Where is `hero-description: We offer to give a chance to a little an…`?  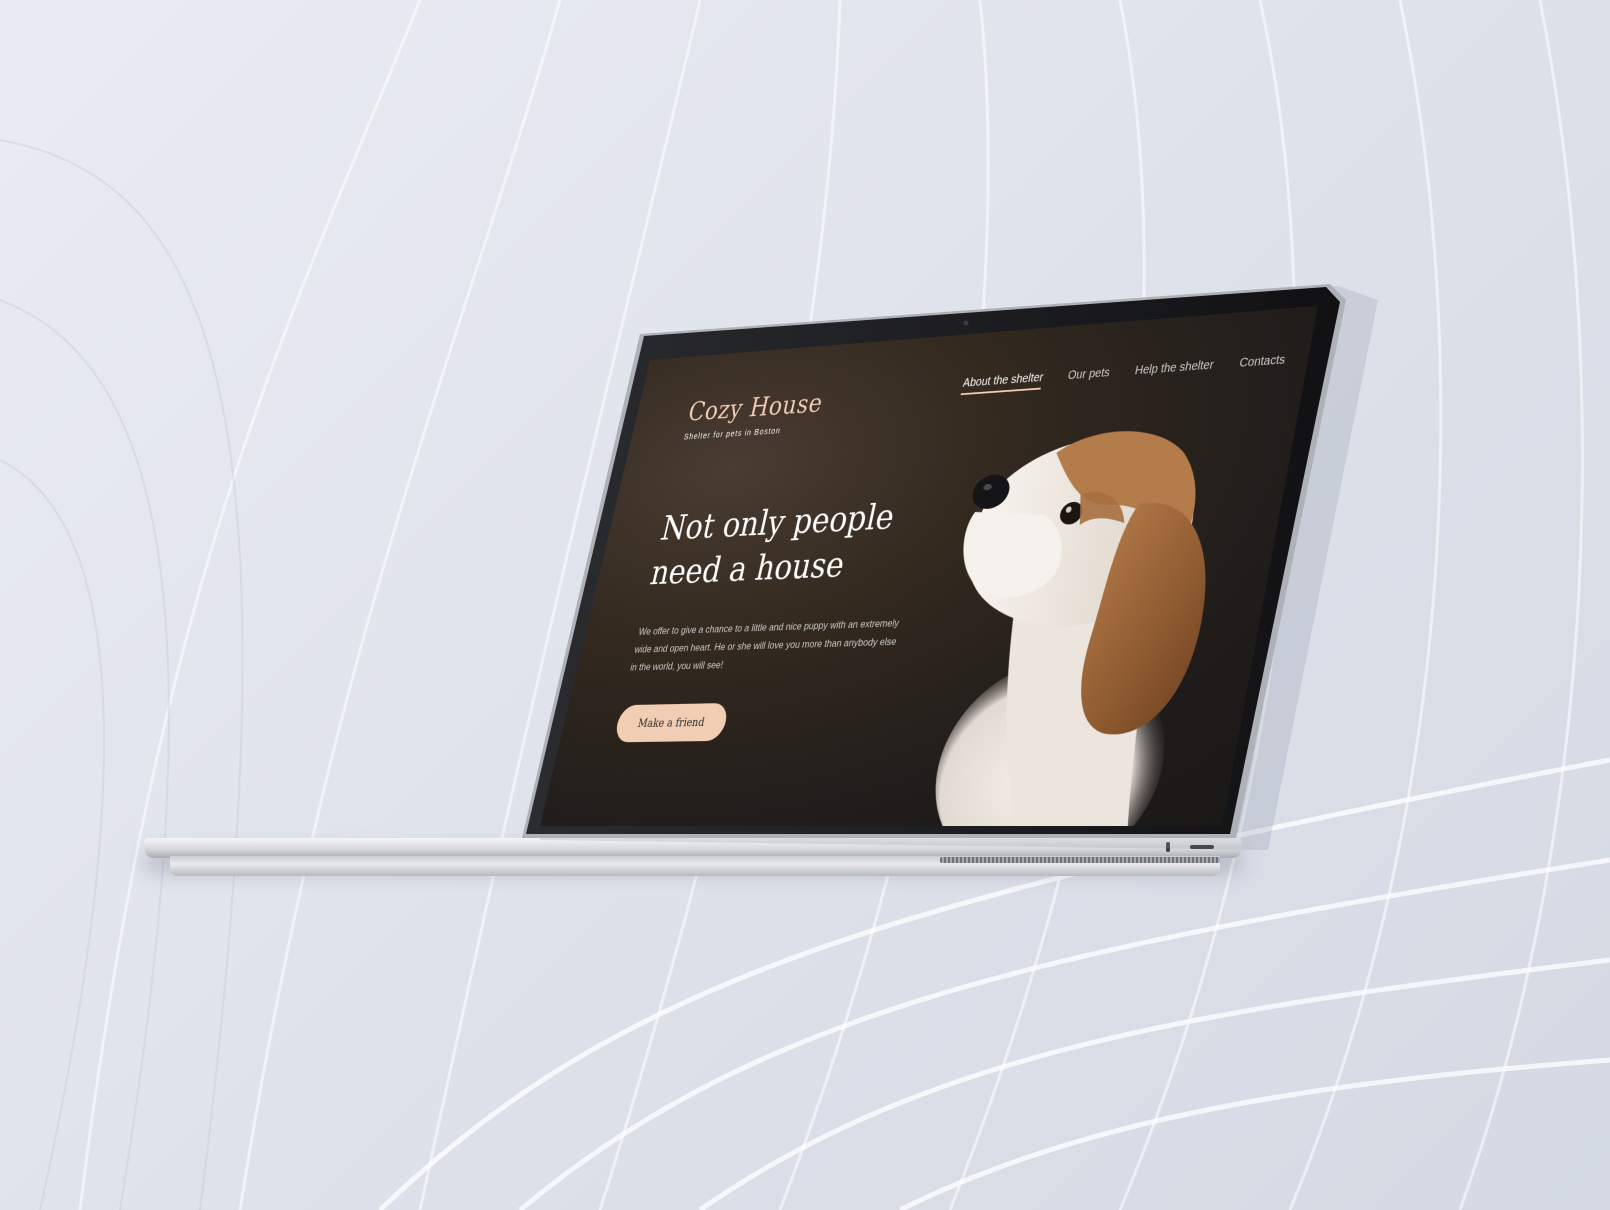
hero-description: We offer to give a chance to a little an… is located at coordinates (765, 645).